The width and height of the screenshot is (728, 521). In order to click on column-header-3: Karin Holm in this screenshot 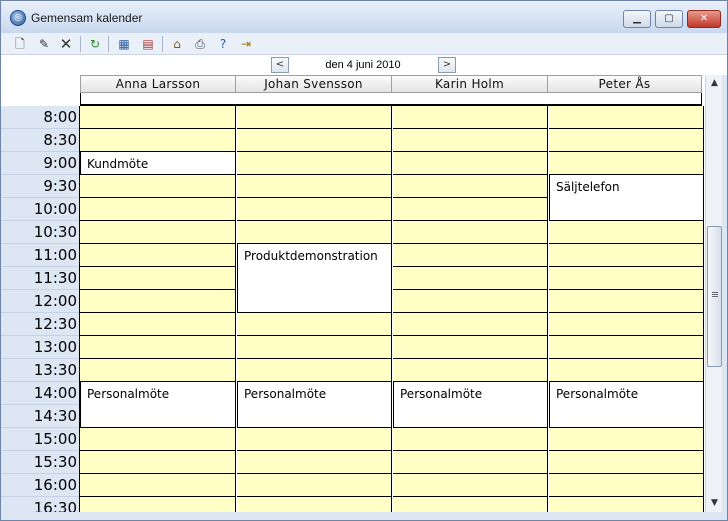, I will do `click(470, 84)`.